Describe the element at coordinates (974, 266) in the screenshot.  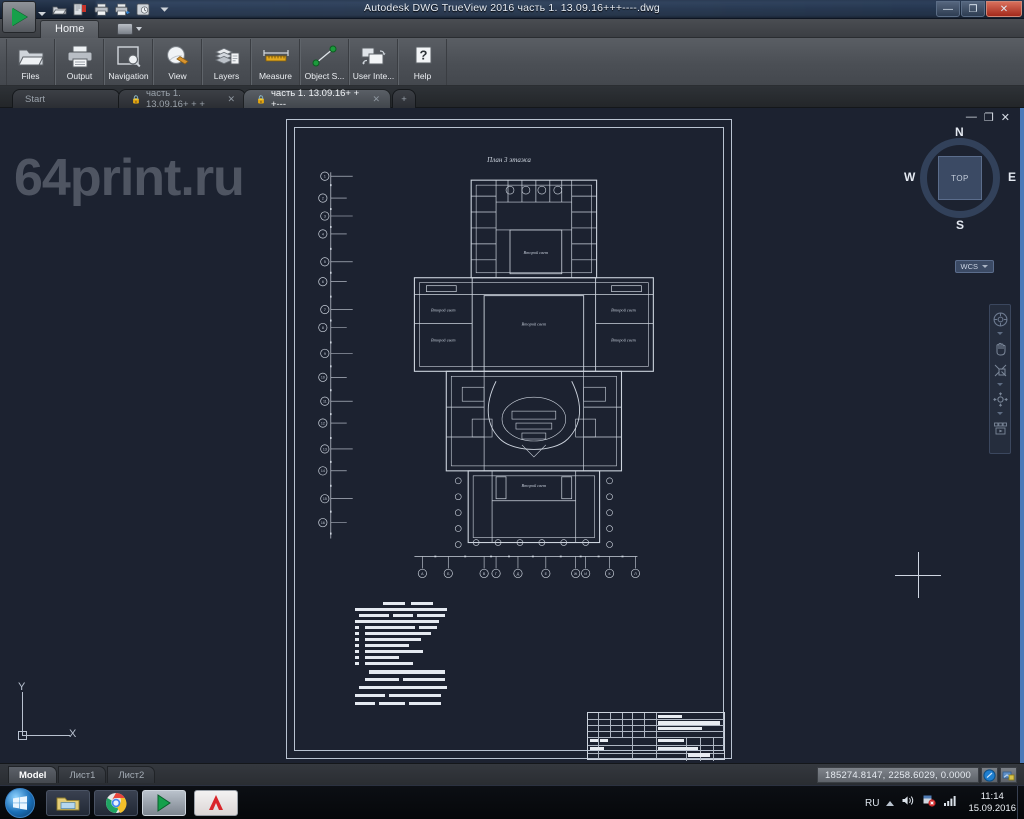
I see `ucs-selector: WCS` at that location.